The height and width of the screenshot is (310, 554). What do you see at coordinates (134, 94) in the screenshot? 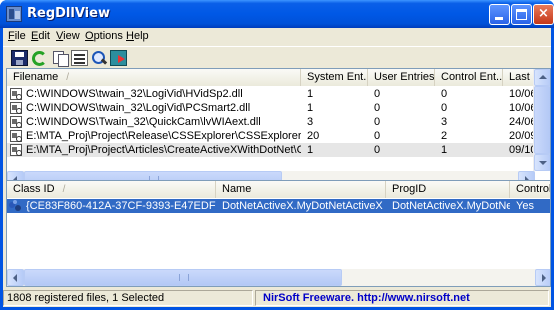
I see `filename-text: C:\WINDOWS\twain_32\LogiVid\HVidSp2.dll` at bounding box center [134, 94].